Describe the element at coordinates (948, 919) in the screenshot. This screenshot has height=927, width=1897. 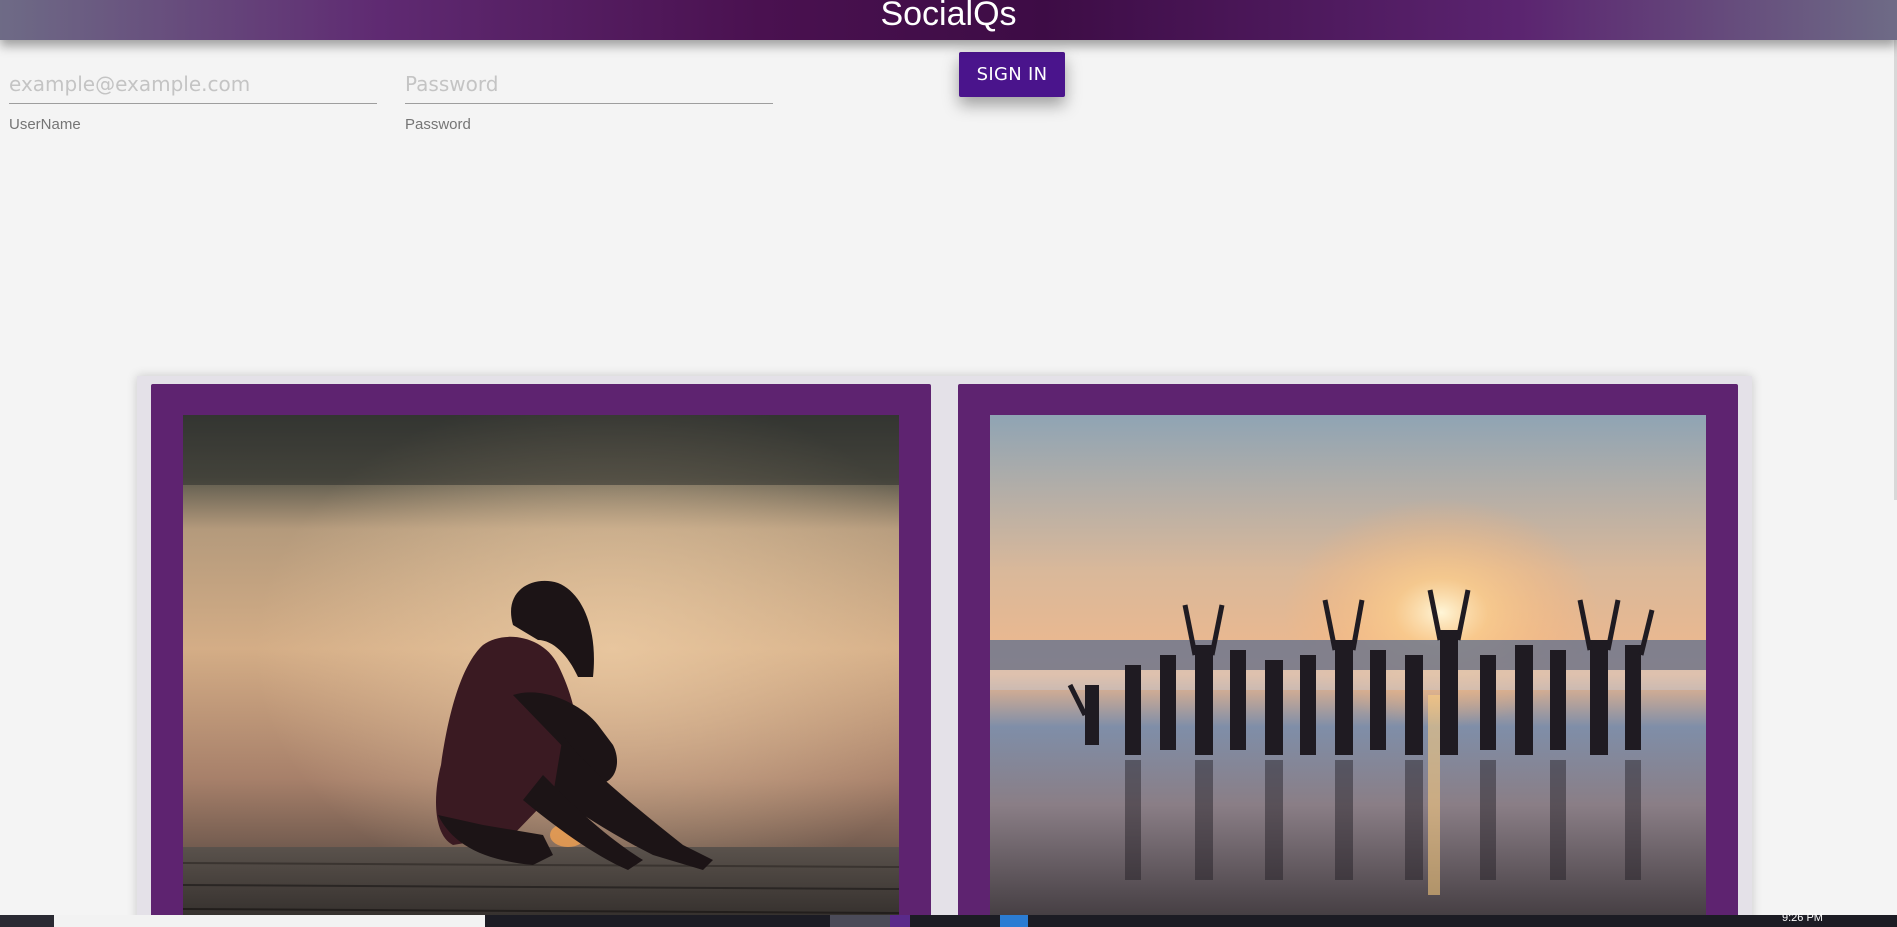
I see `os-taskbar: 9:26 PM` at that location.